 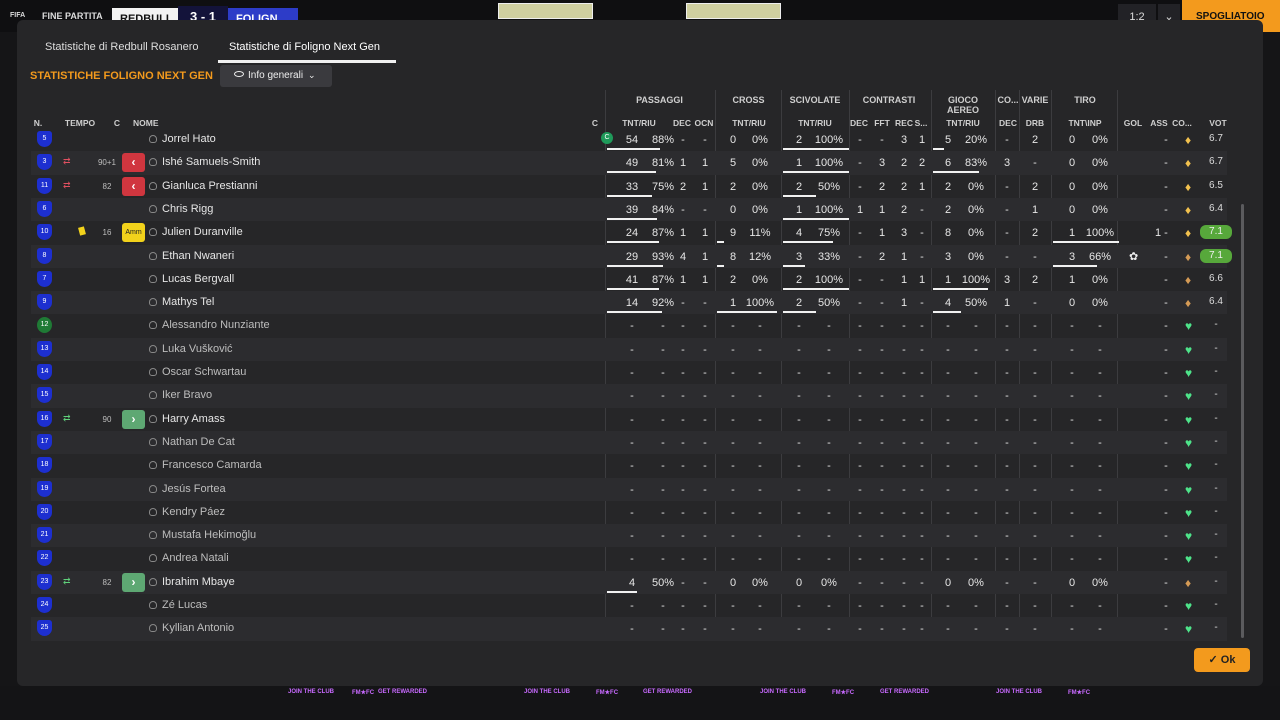 What do you see at coordinates (639, 123) in the screenshot?
I see `col-pass-att: TNT/RIU` at bounding box center [639, 123].